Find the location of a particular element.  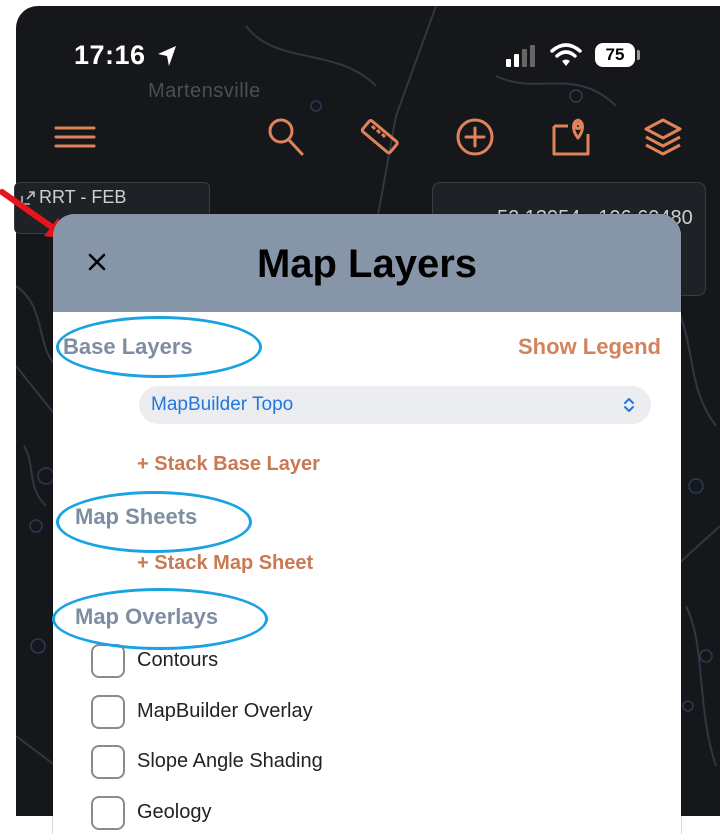

battery-nub is located at coordinates (638, 55).